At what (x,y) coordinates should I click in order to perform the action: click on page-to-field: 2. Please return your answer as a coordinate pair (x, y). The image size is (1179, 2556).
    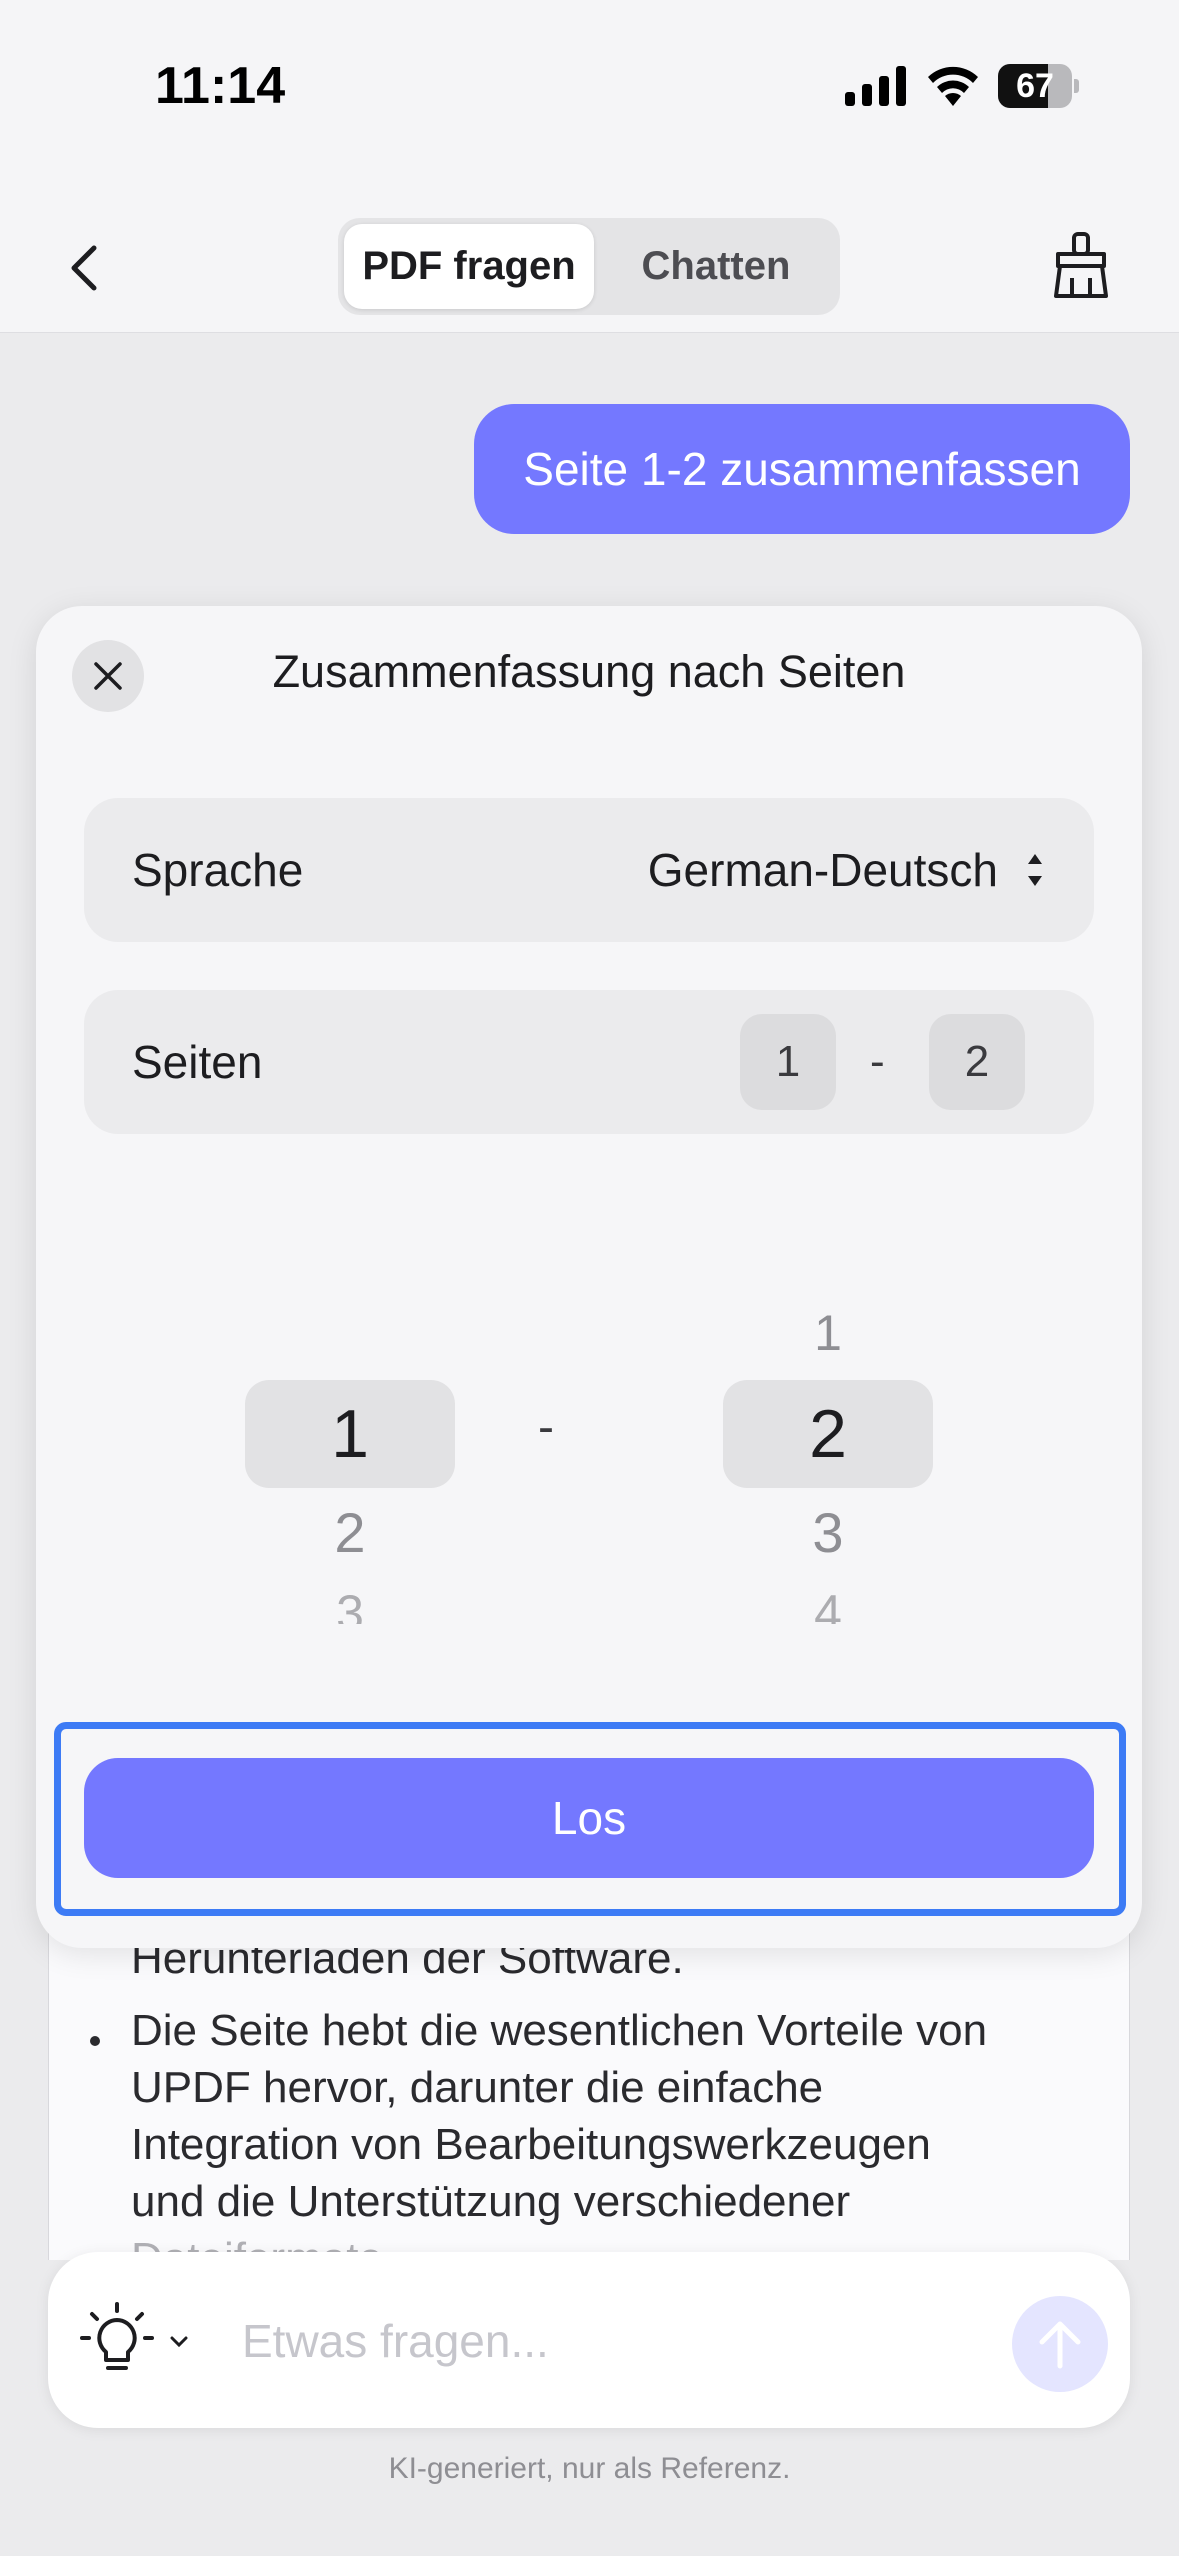
    Looking at the image, I should click on (977, 1062).